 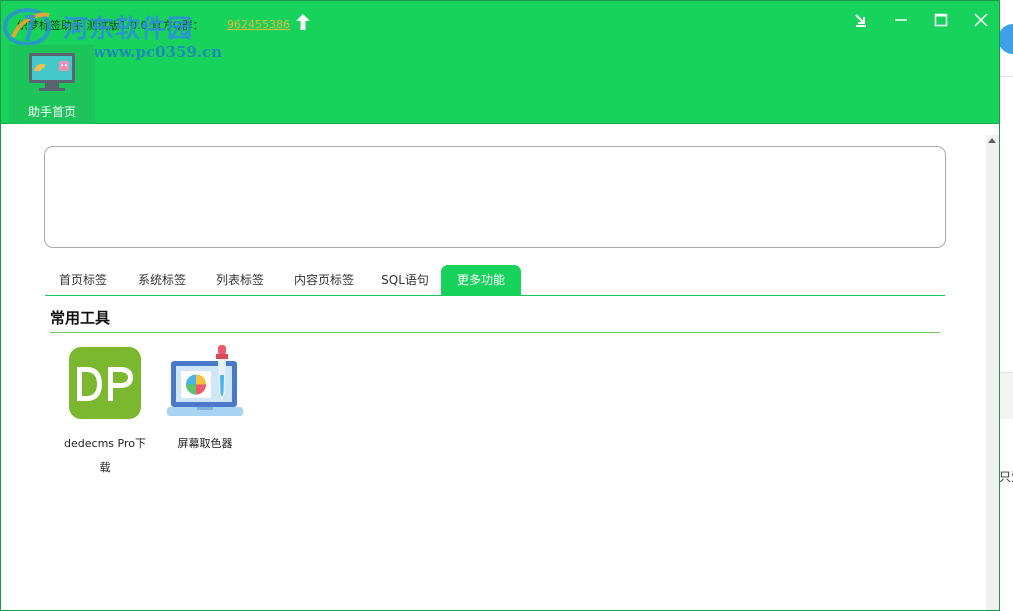 I want to click on background-divider, so click(x=1006, y=76).